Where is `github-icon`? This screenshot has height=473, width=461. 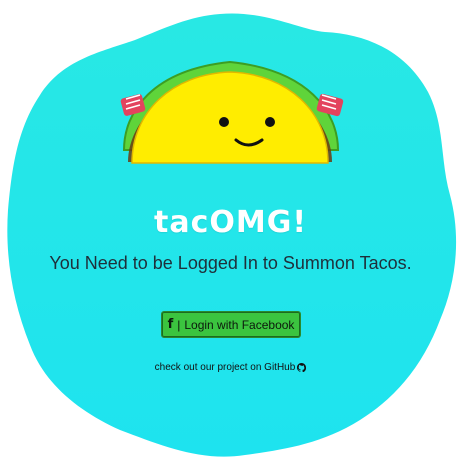 github-icon is located at coordinates (302, 367).